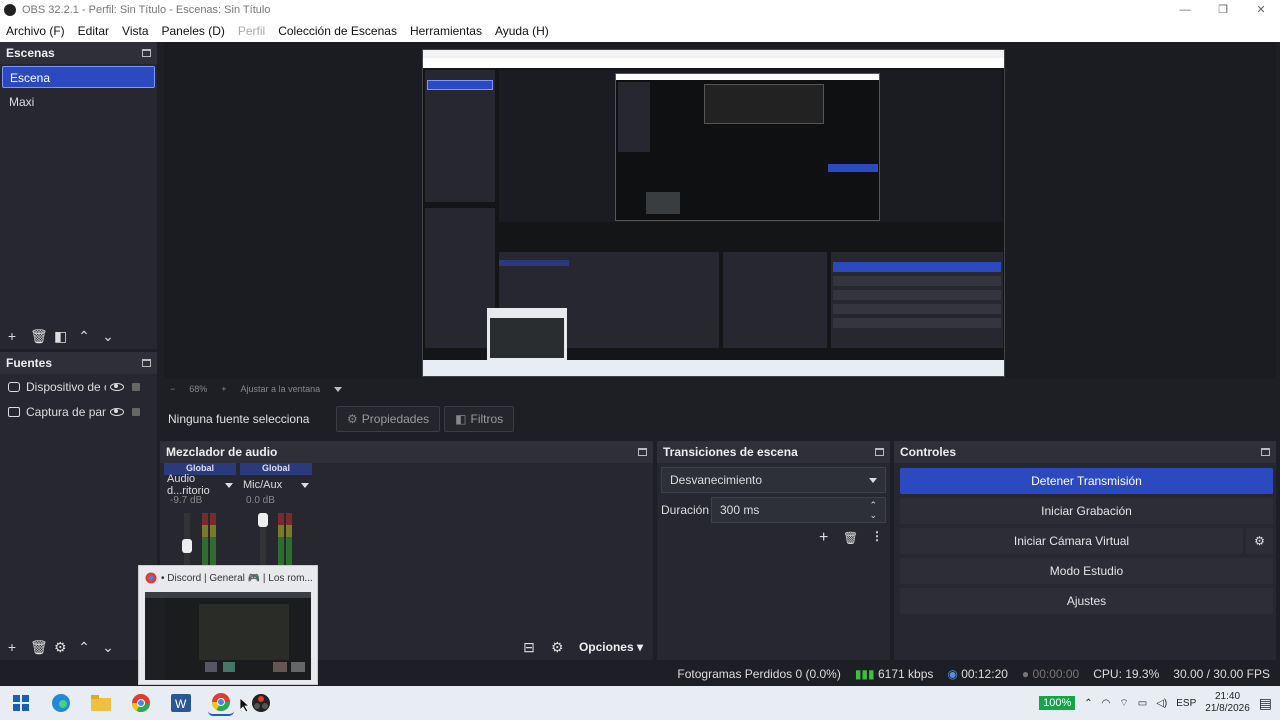 The image size is (1280, 720). Describe the element at coordinates (276, 485) in the screenshot. I see `strip-name-dropdown: Mic/Aux` at that location.